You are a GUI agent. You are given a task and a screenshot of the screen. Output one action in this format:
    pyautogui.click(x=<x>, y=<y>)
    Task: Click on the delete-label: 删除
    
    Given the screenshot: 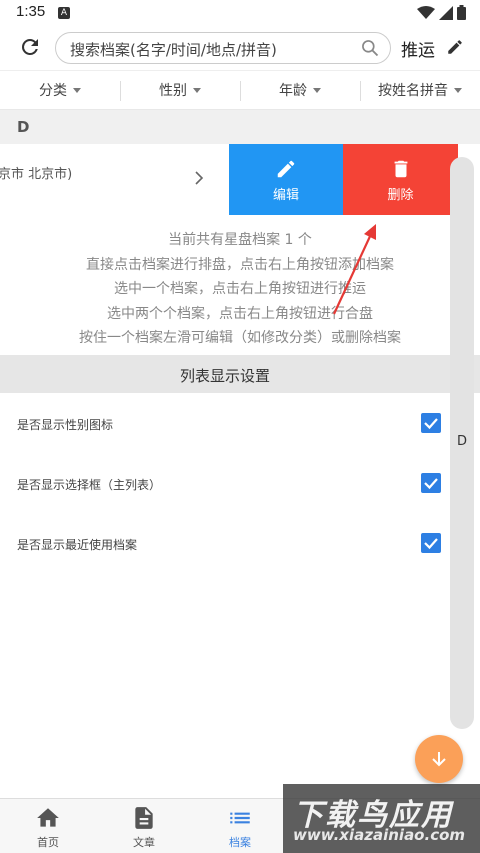 What is the action you would take?
    pyautogui.click(x=400, y=195)
    